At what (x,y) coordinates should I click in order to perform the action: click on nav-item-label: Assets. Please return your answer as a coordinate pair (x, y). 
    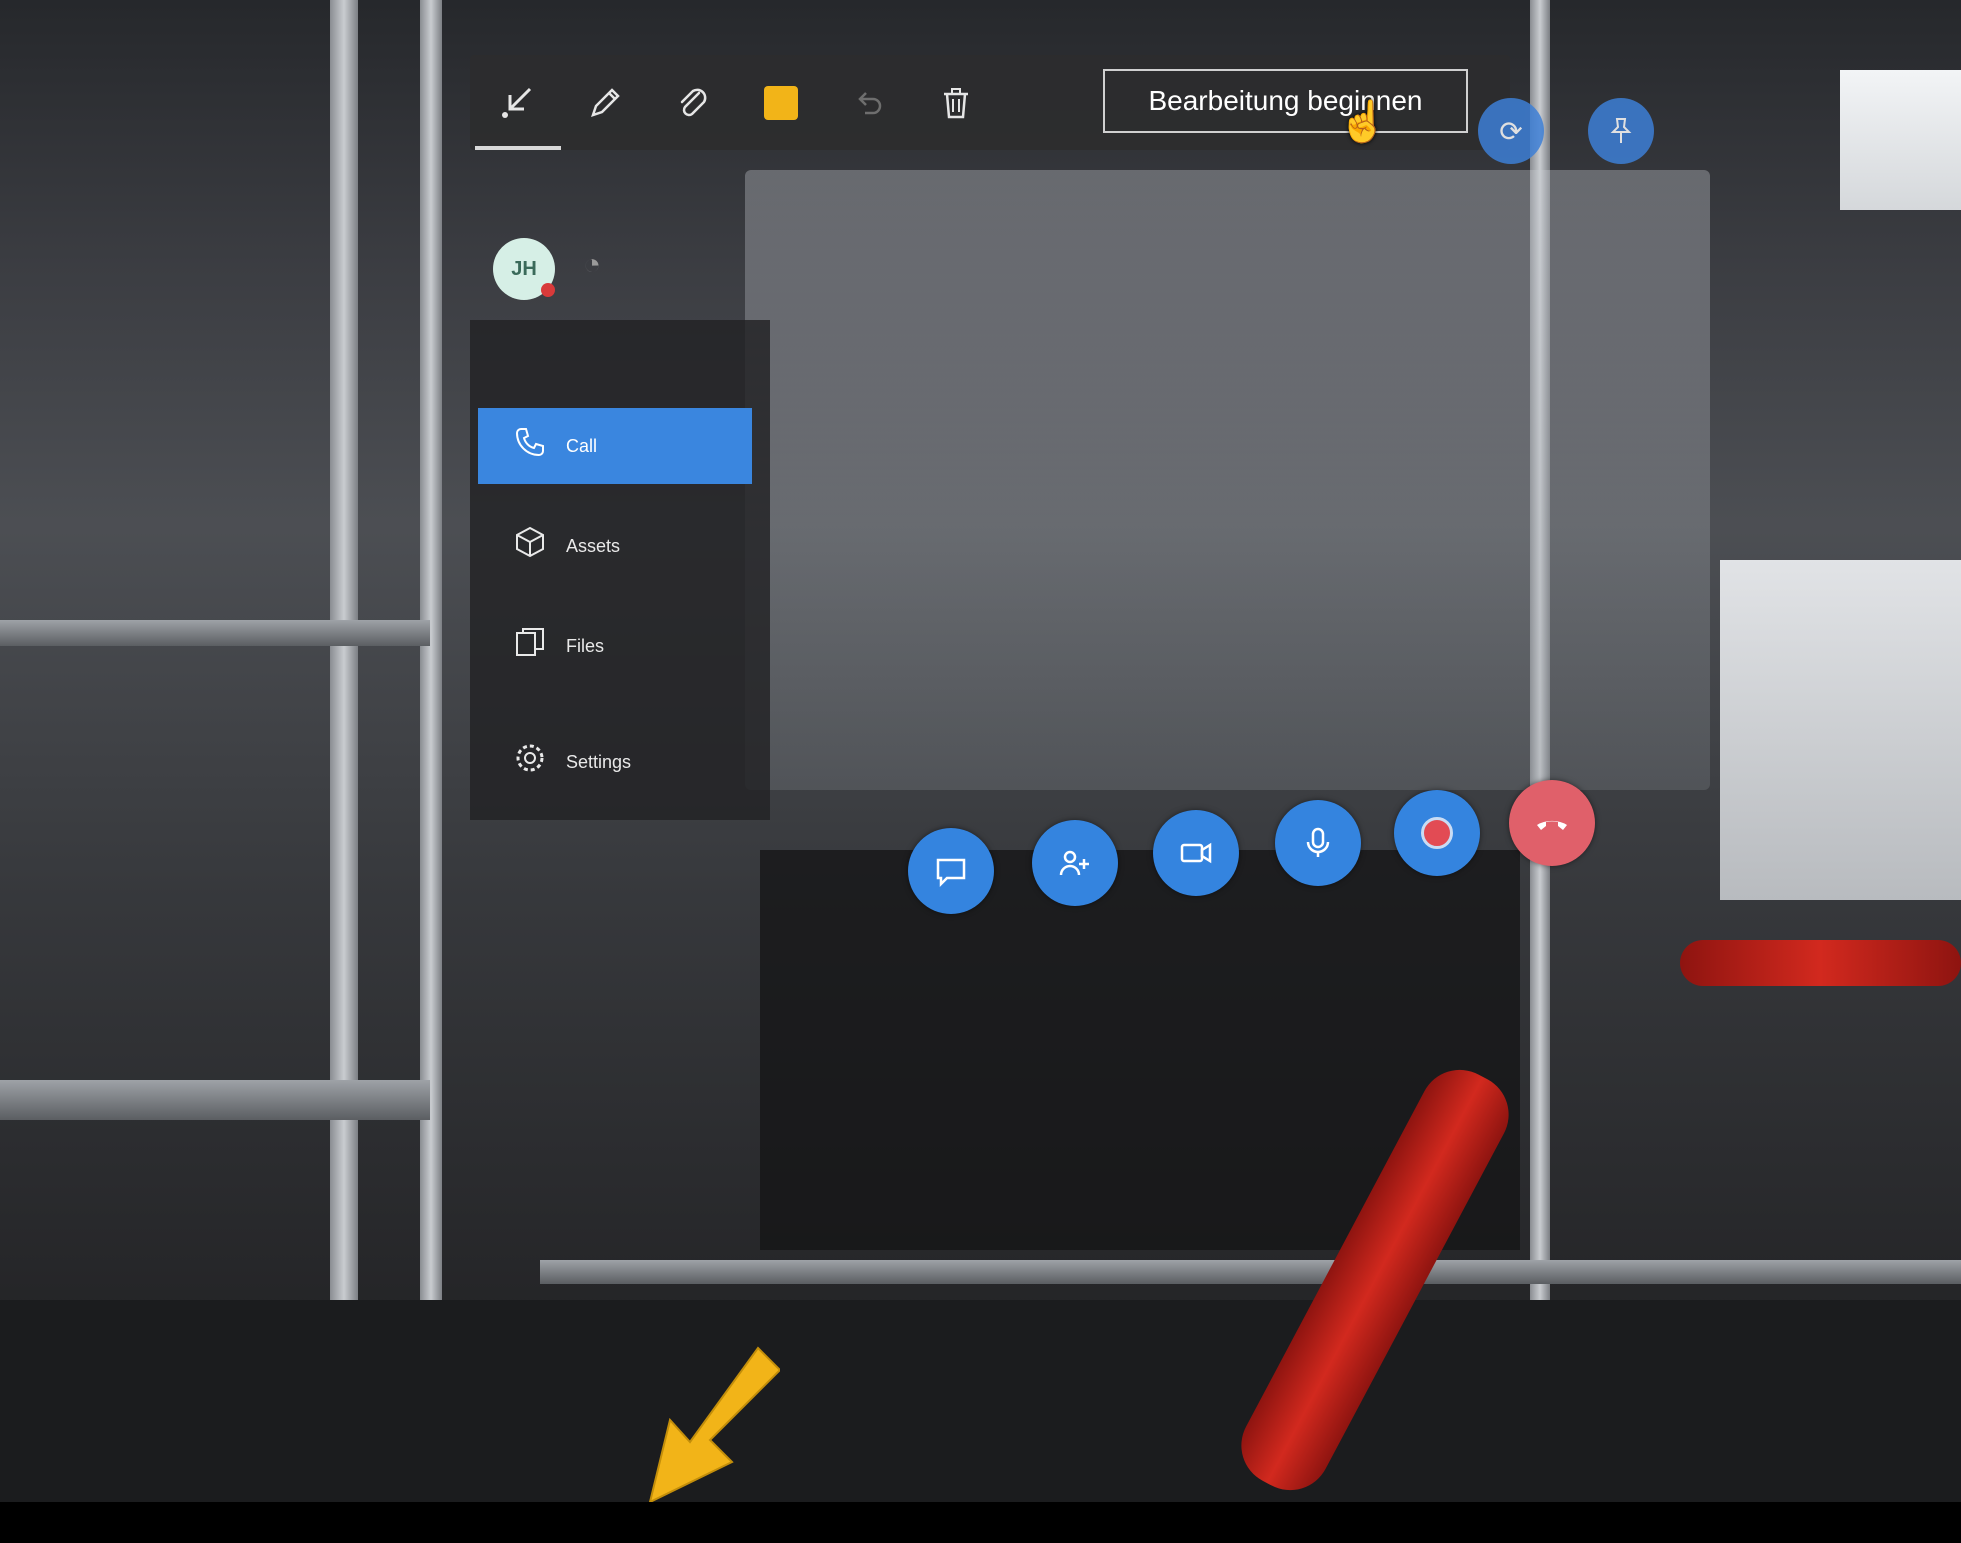
    Looking at the image, I should click on (593, 545).